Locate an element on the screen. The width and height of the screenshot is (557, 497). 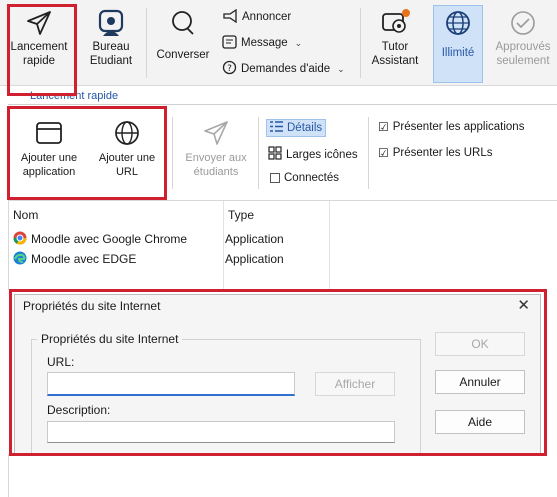
description-label: Description: is located at coordinates (79, 410).